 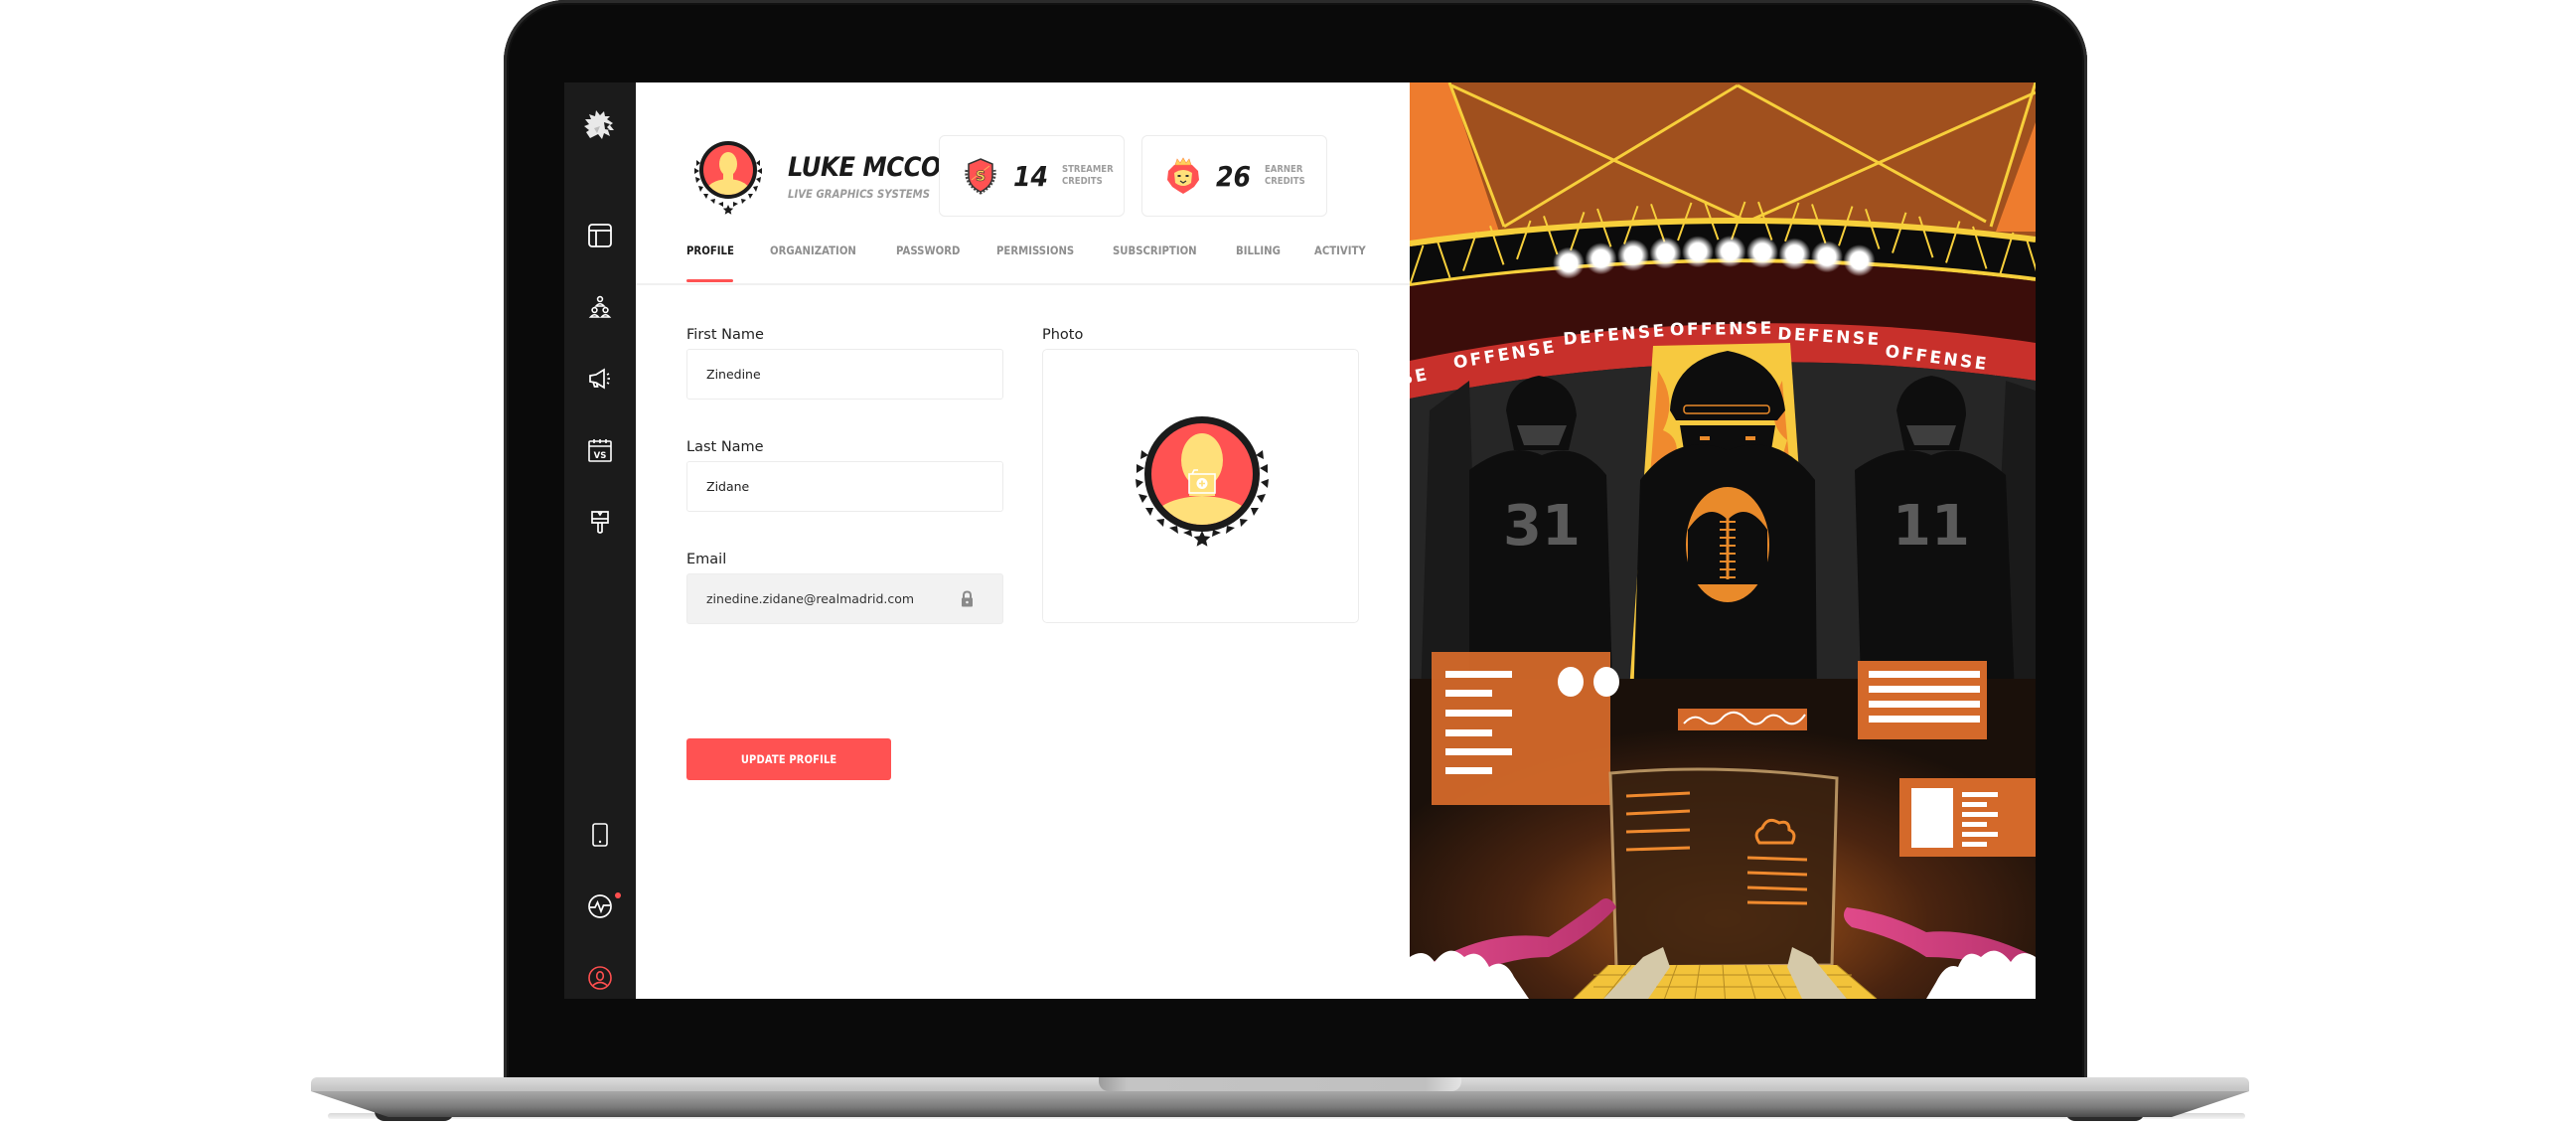 What do you see at coordinates (1155, 261) in the screenshot?
I see `tab-subscription: SUBSCRIPTION` at bounding box center [1155, 261].